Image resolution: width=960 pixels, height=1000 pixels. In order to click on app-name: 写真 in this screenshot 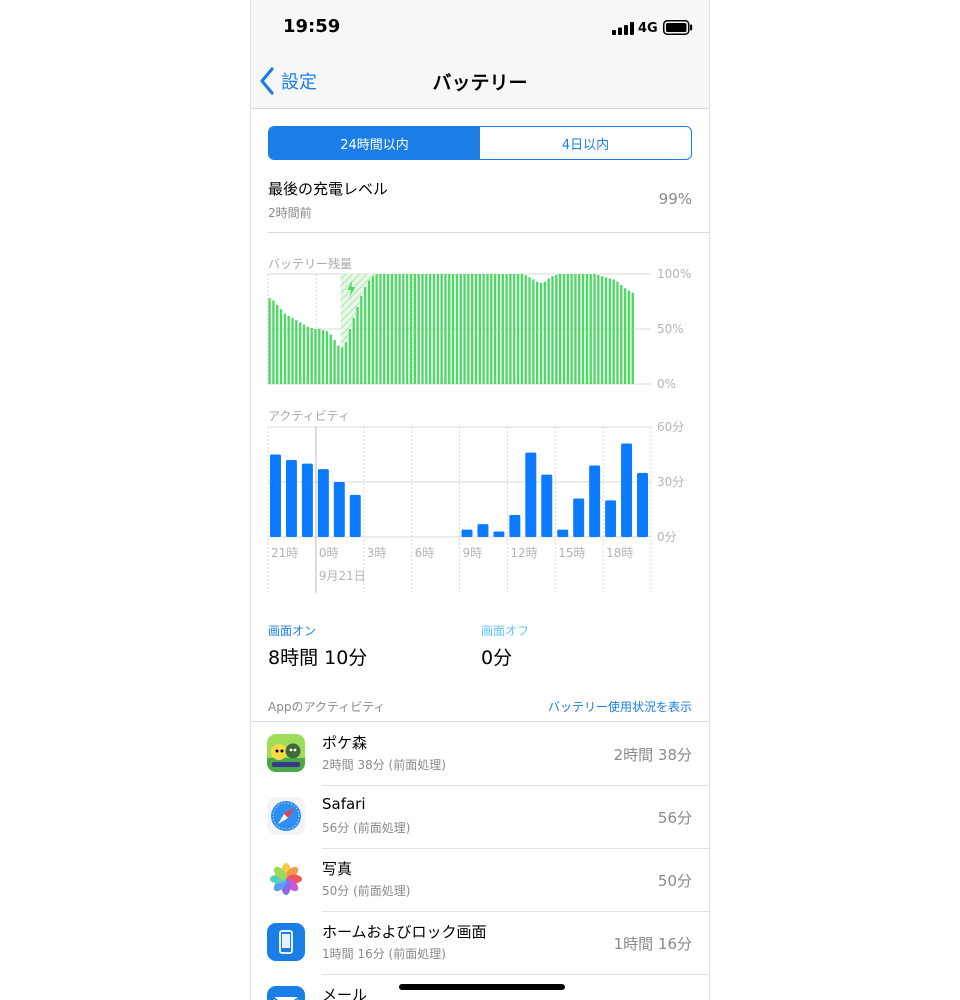, I will do `click(337, 869)`.